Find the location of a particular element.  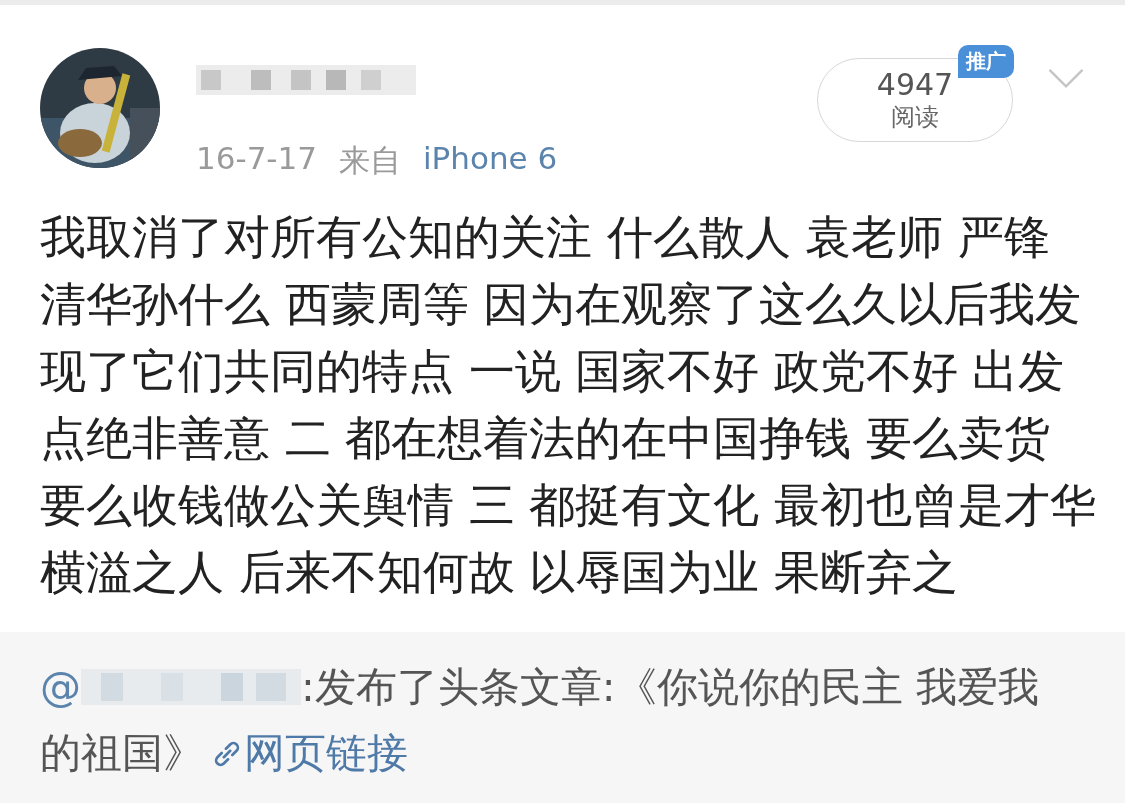

post-text-line: 要么收钱做公关舆情 三 都挺有文化 最初也曾是才华 is located at coordinates (568, 505).